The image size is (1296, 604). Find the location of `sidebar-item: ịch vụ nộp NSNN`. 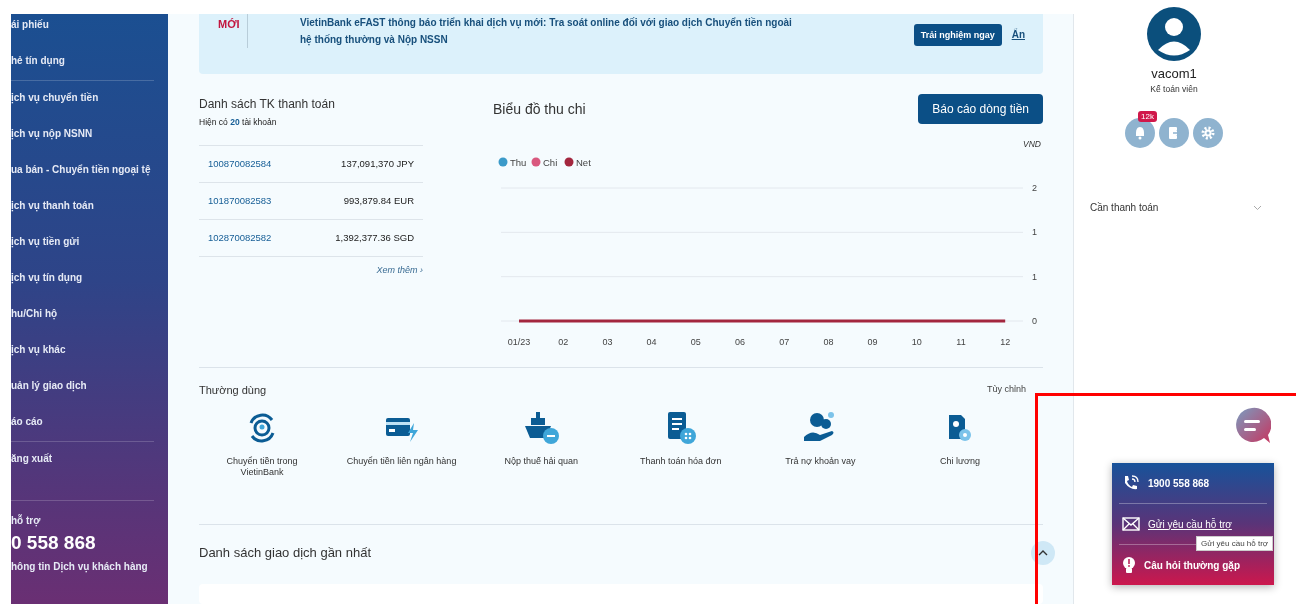

sidebar-item: ịch vụ nộp NSNN is located at coordinates (89, 141).